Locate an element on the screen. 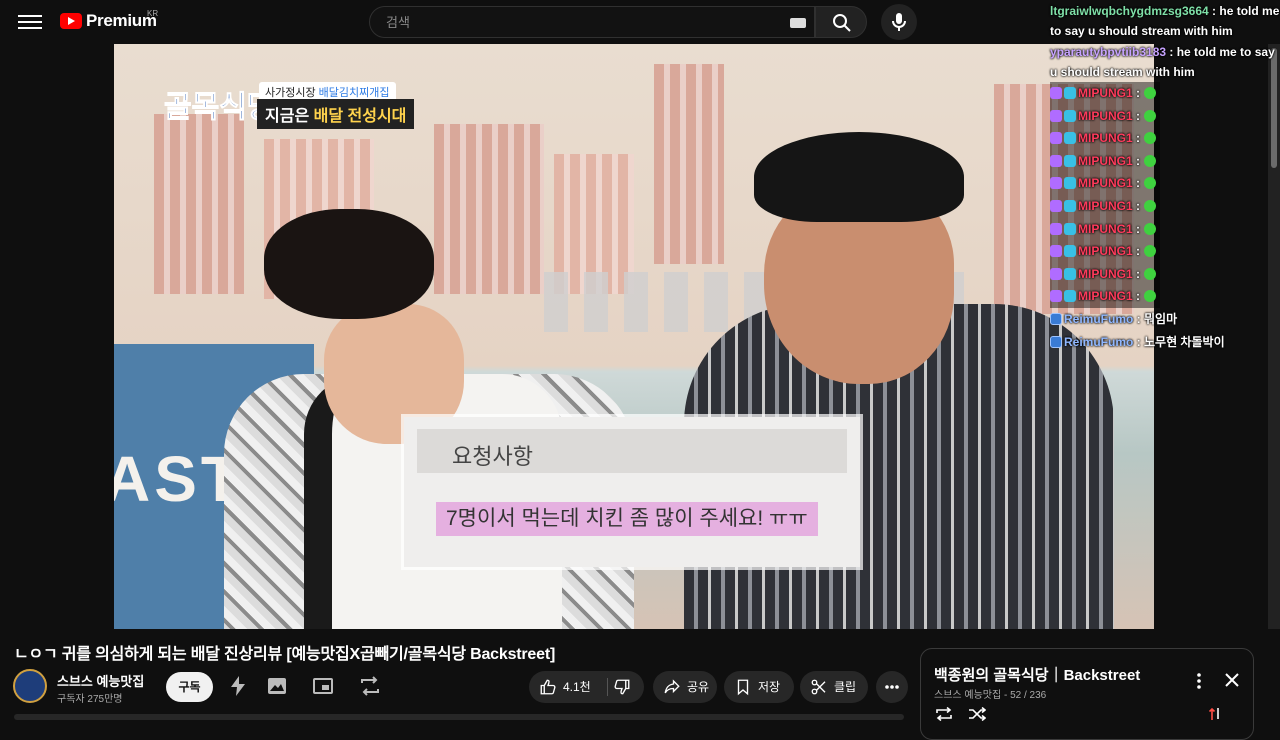  lightning-icon is located at coordinates (238, 686).